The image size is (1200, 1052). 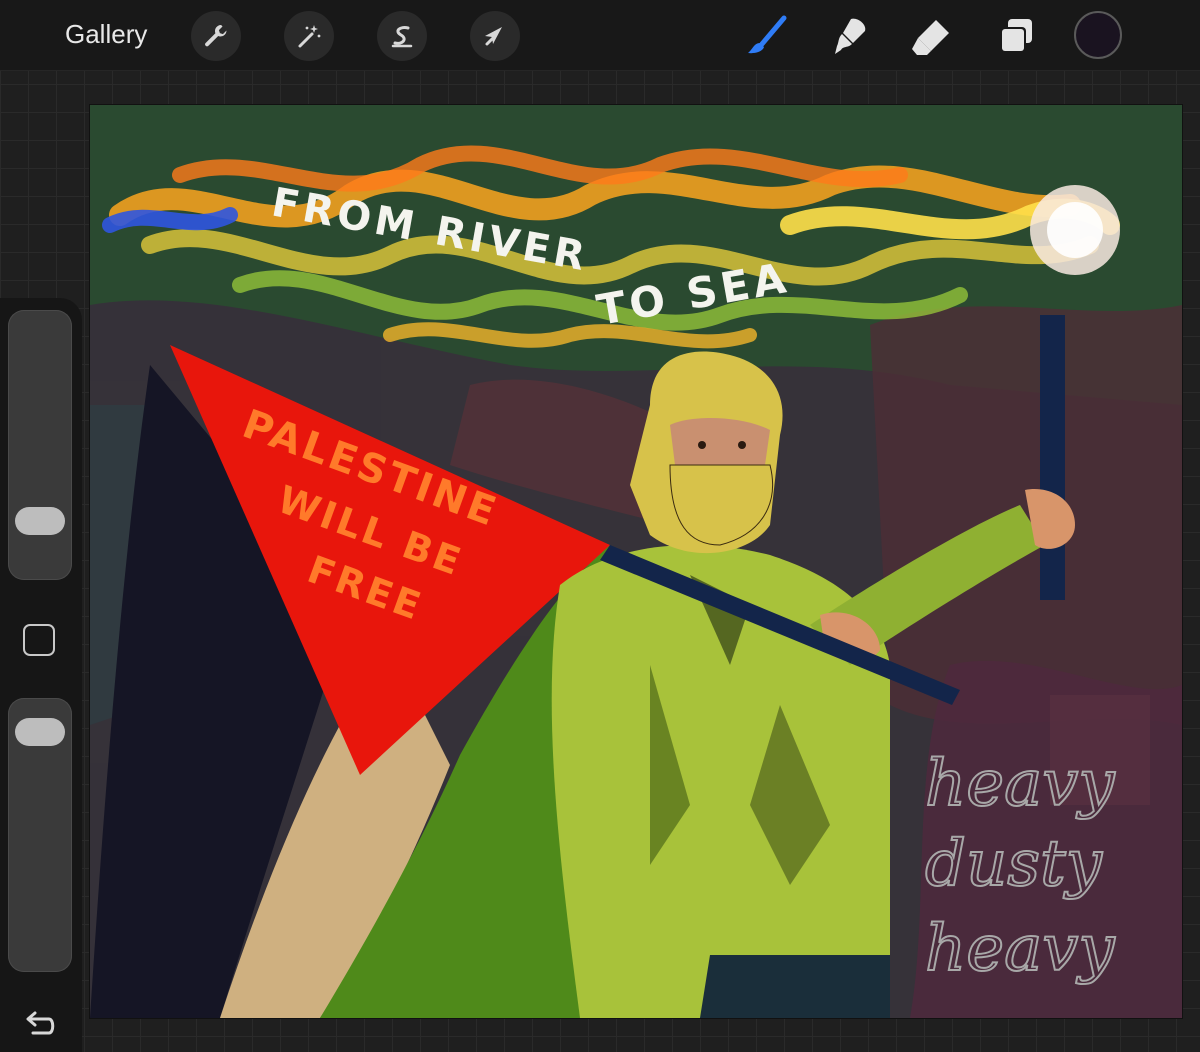 I want to click on layers-tool-button, so click(x=1016, y=36).